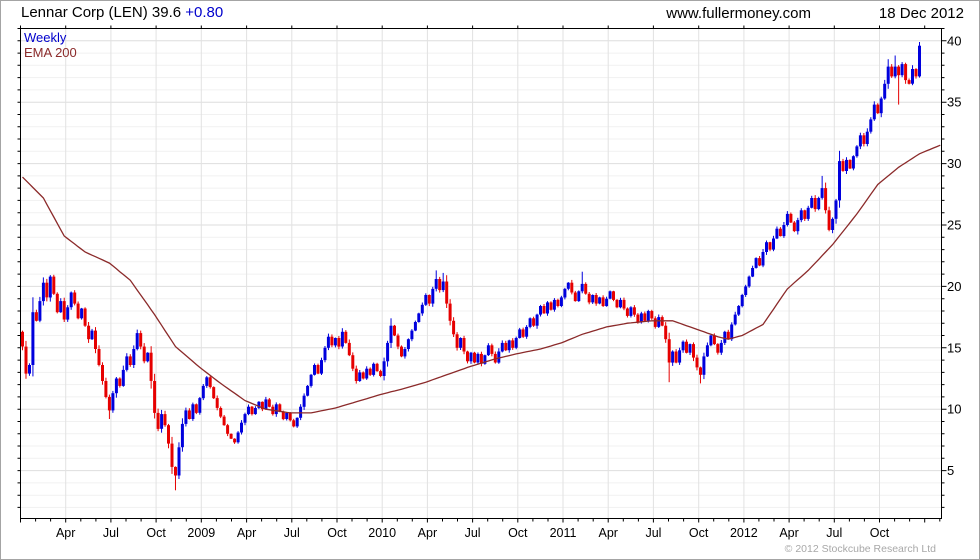 Image resolution: width=980 pixels, height=560 pixels. What do you see at coordinates (738, 13) in the screenshot?
I see `site-url: www.fullermoney.com` at bounding box center [738, 13].